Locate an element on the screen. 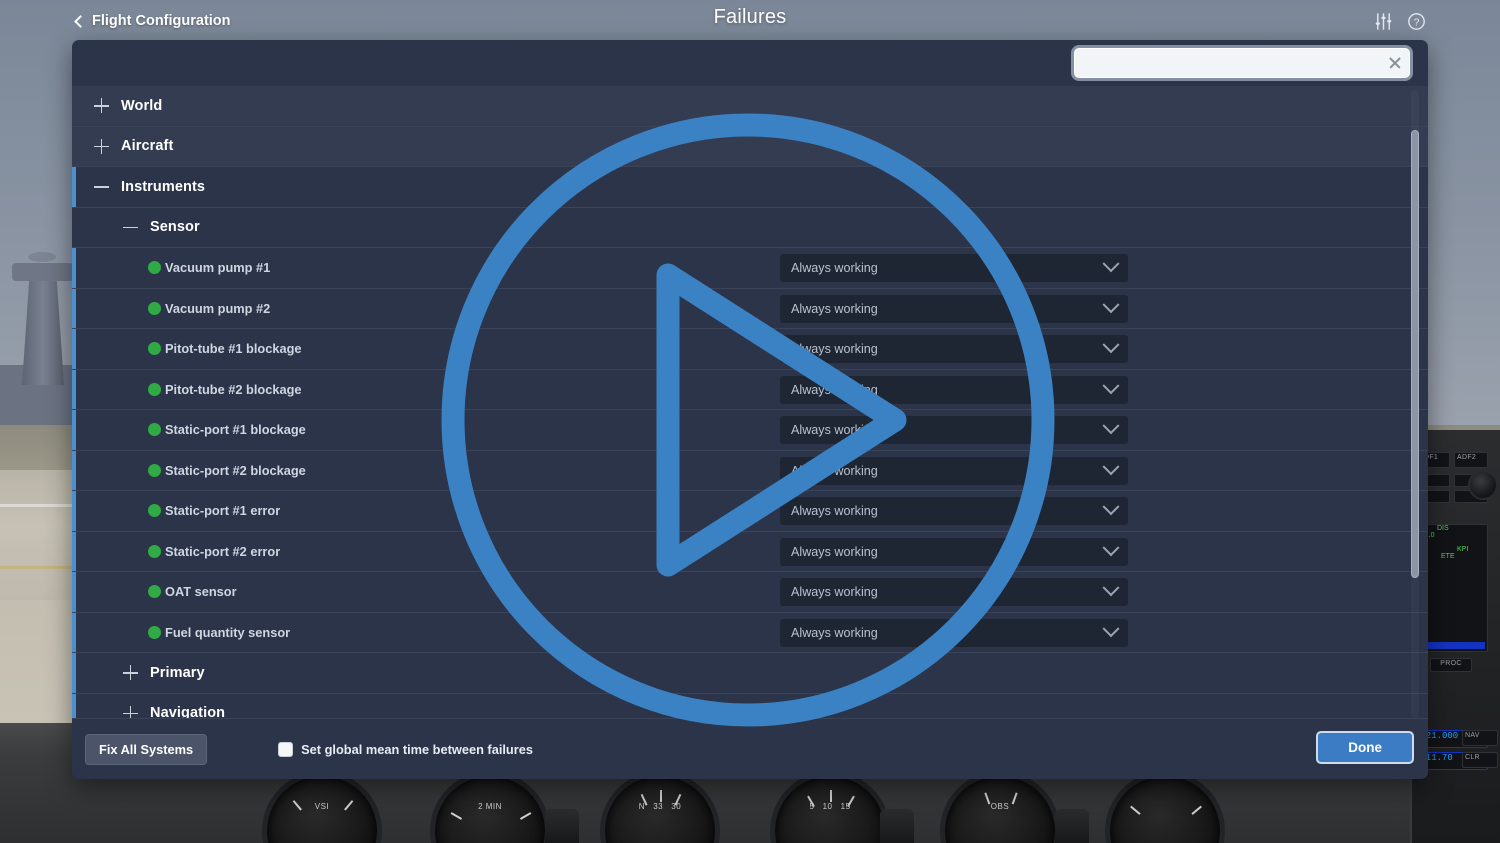 This screenshot has width=1500, height=843. failure-item-row: Static-port #2 error Always working is located at coordinates (750, 551).